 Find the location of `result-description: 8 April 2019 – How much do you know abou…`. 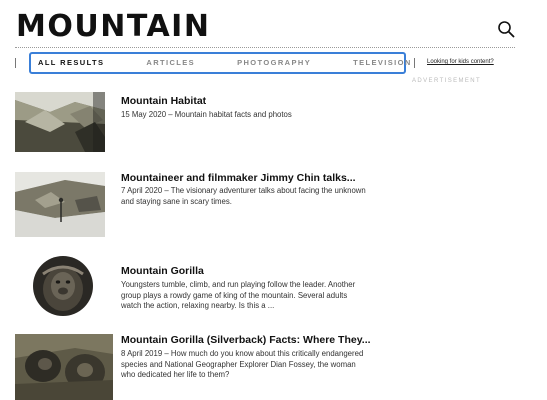

result-description: 8 April 2019 – How much do you know abou… is located at coordinates (242, 364).